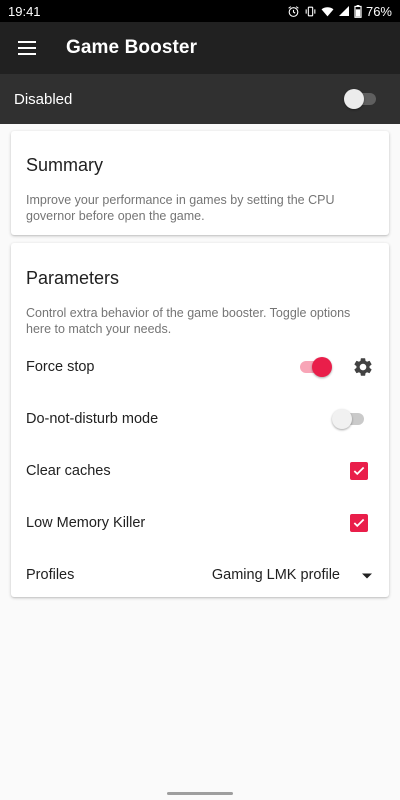 This screenshot has width=400, height=800. Describe the element at coordinates (200, 523) in the screenshot. I see `lmk-row: Low Memory Killer` at that location.